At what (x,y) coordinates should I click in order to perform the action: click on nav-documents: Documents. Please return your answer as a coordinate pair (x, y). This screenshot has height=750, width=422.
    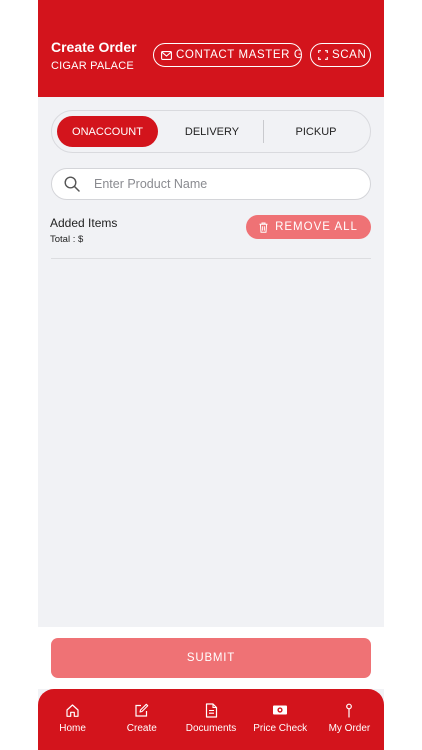
    Looking at the image, I should click on (210, 719).